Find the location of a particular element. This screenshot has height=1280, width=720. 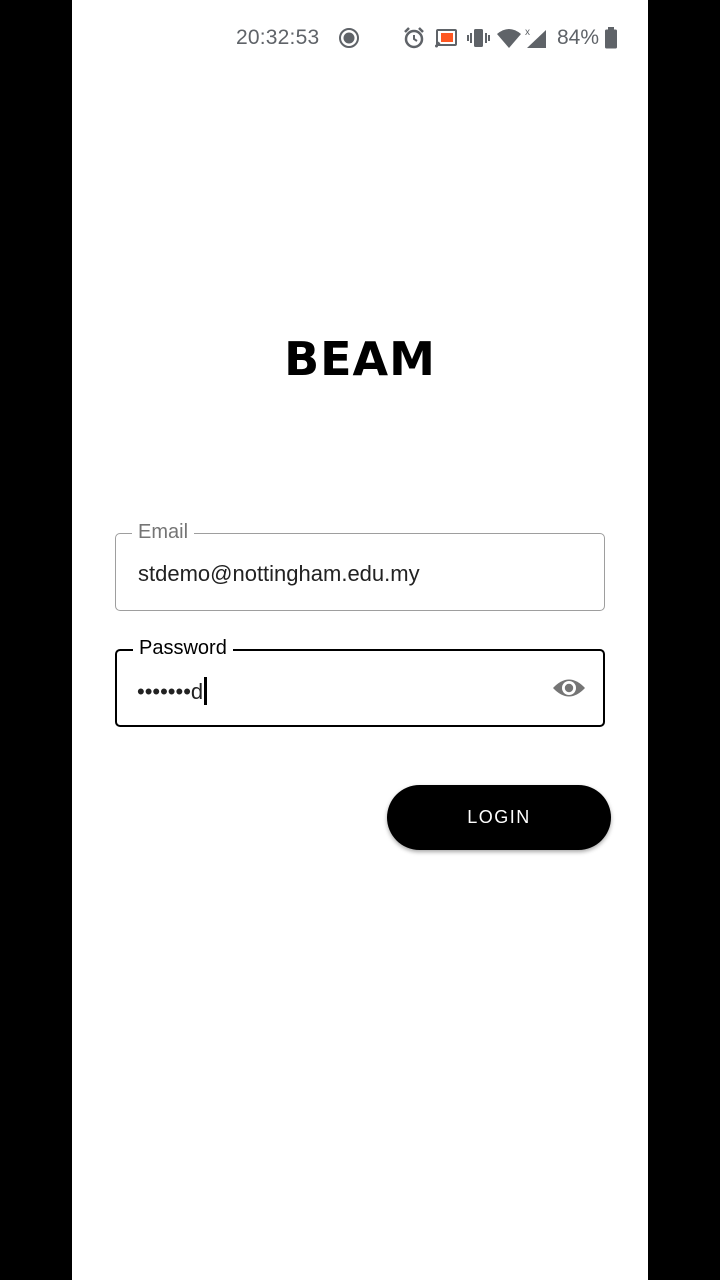

status-time: 20:32:53 is located at coordinates (278, 37).